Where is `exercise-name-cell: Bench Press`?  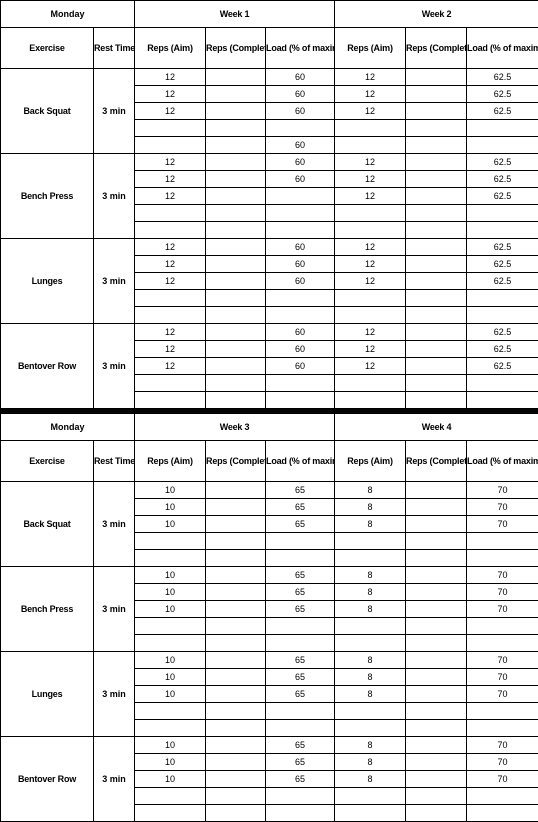
exercise-name-cell: Bench Press is located at coordinates (47, 609).